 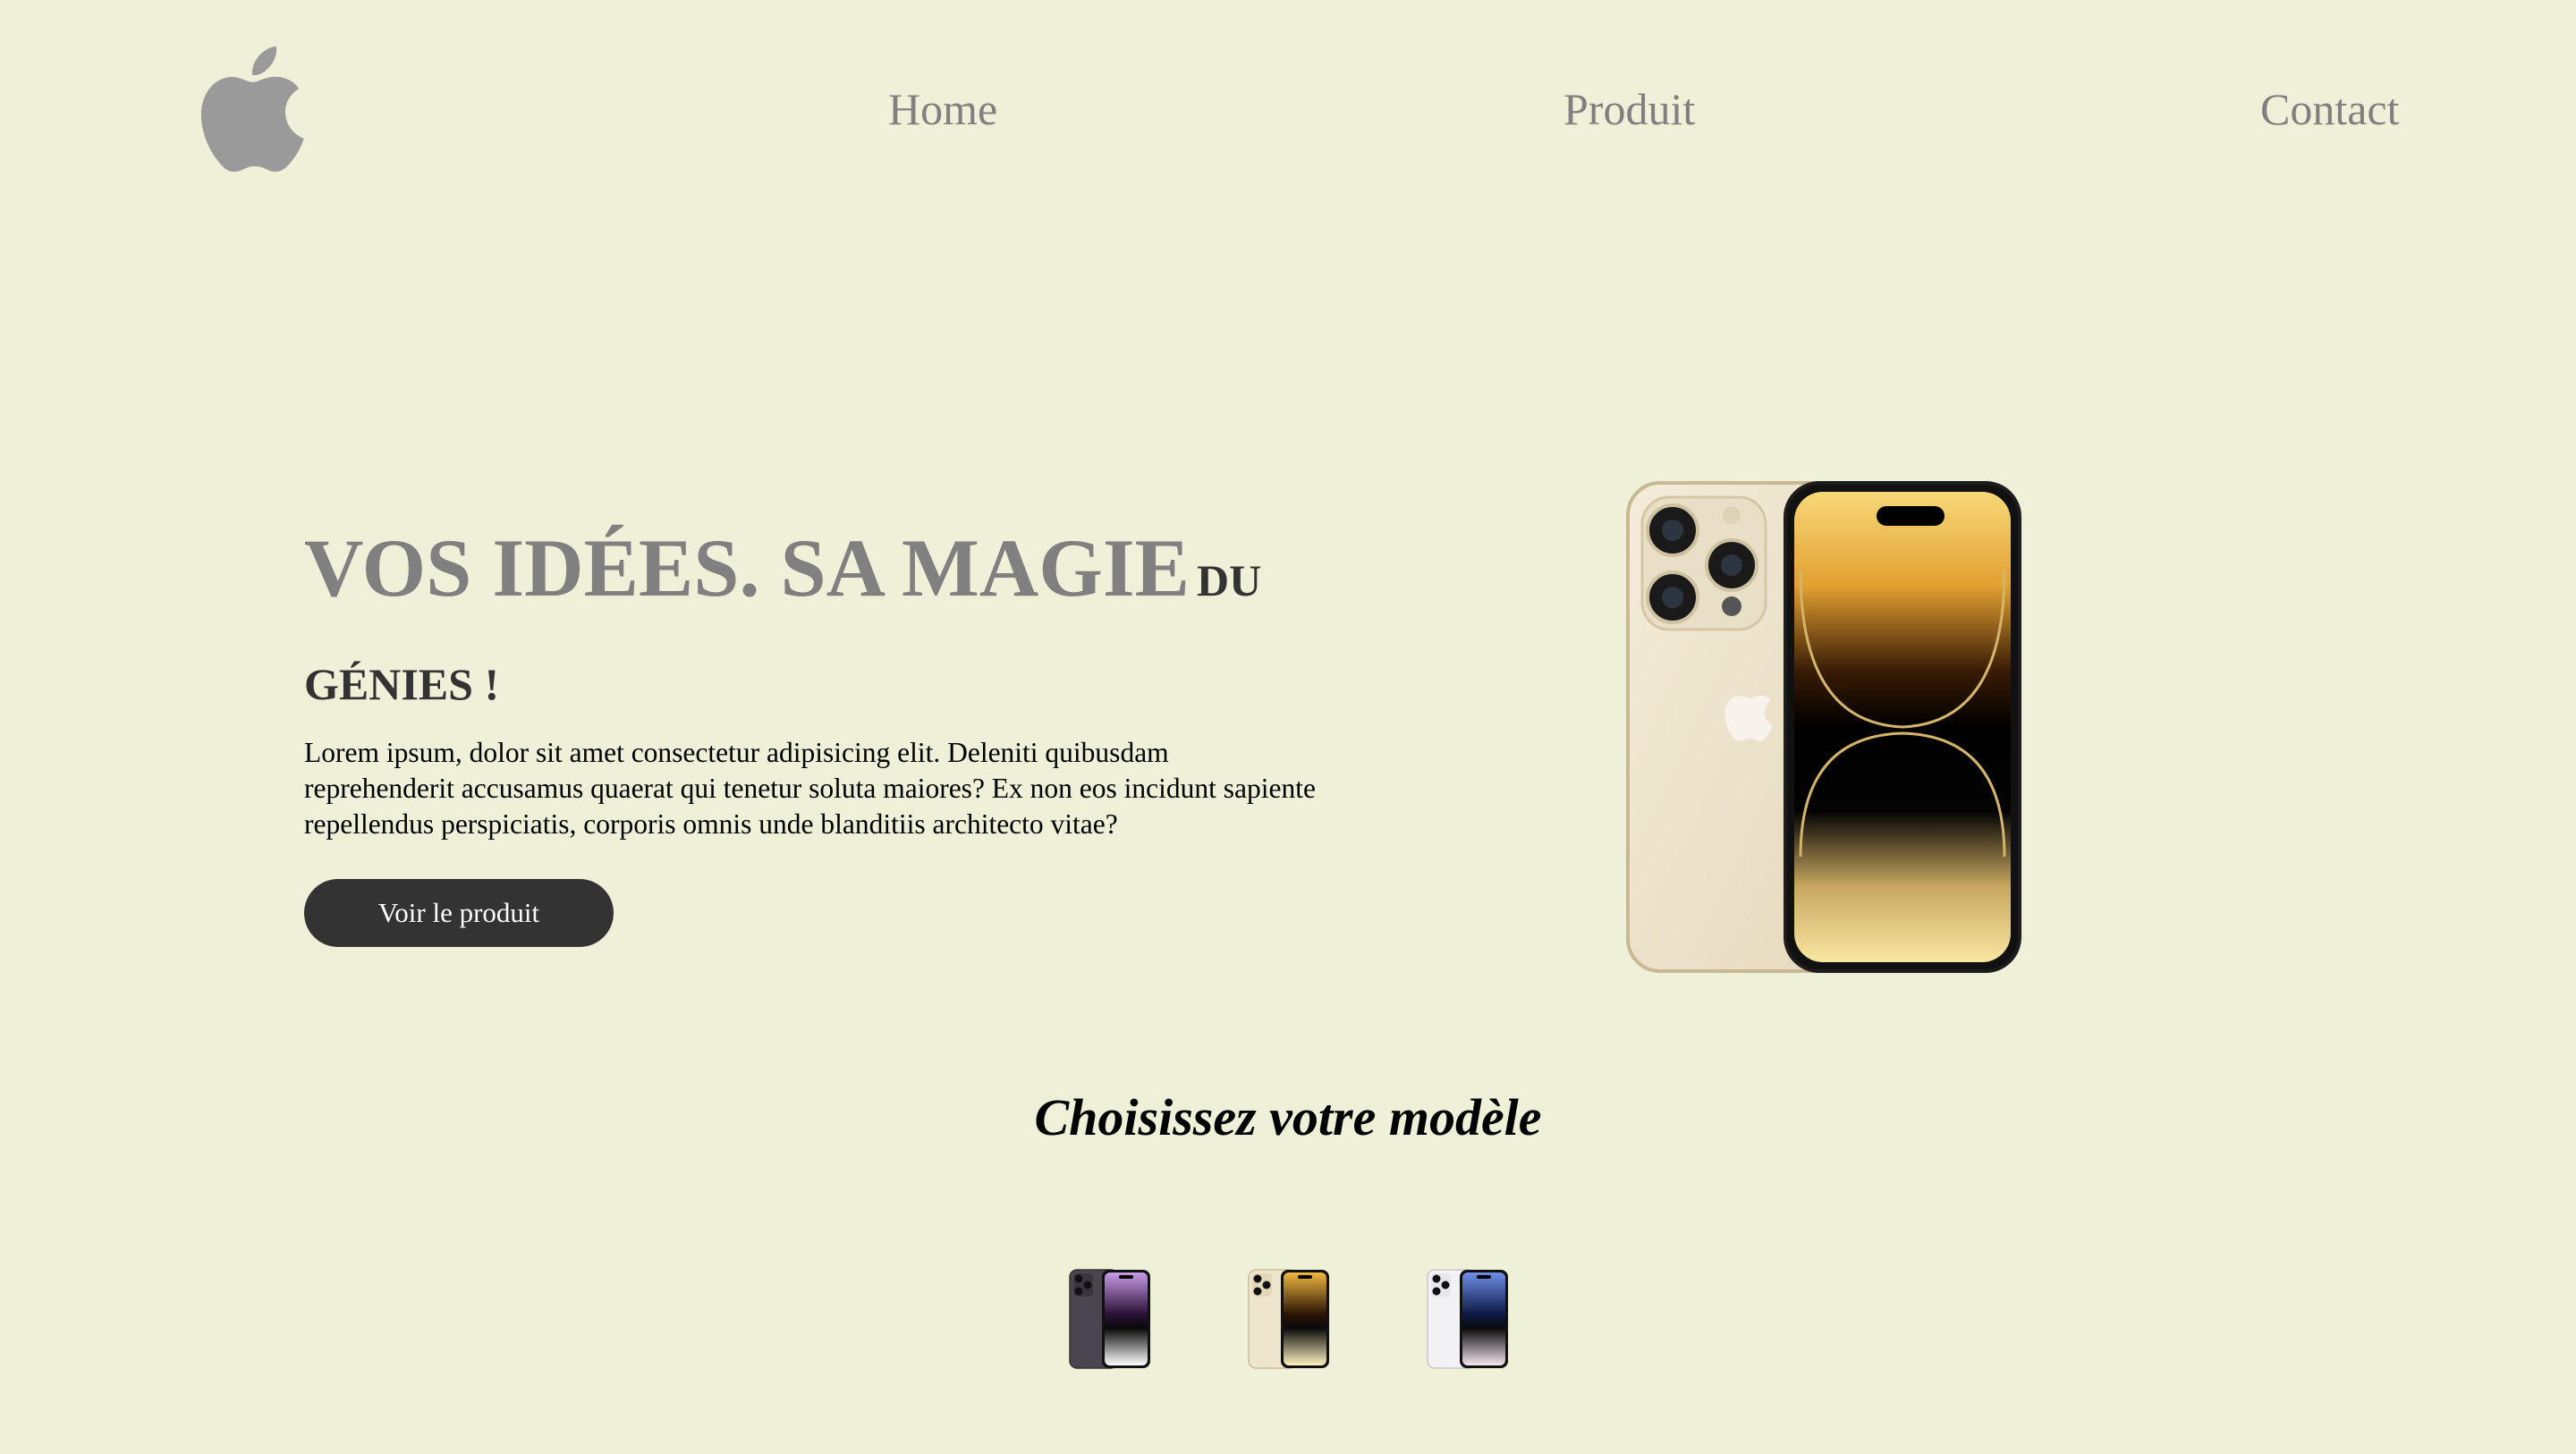 What do you see at coordinates (250, 108) in the screenshot?
I see `apple-logo-icon` at bounding box center [250, 108].